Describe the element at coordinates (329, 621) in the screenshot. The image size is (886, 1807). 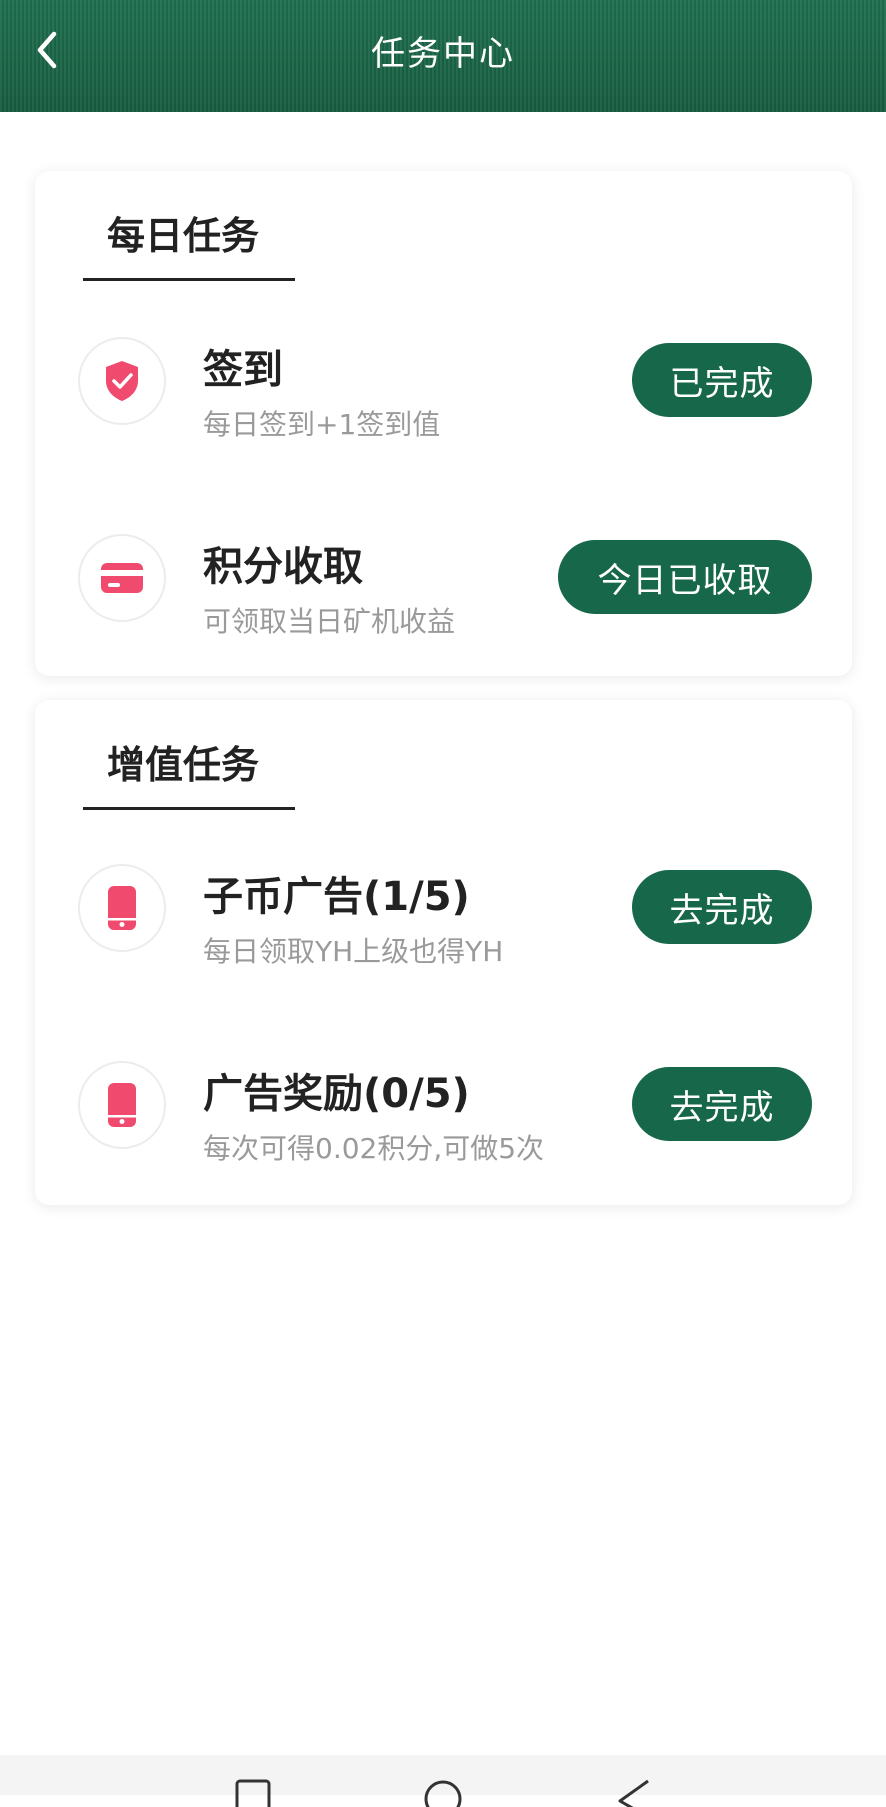
I see `task-desc: 可领取当日矿机收益` at that location.